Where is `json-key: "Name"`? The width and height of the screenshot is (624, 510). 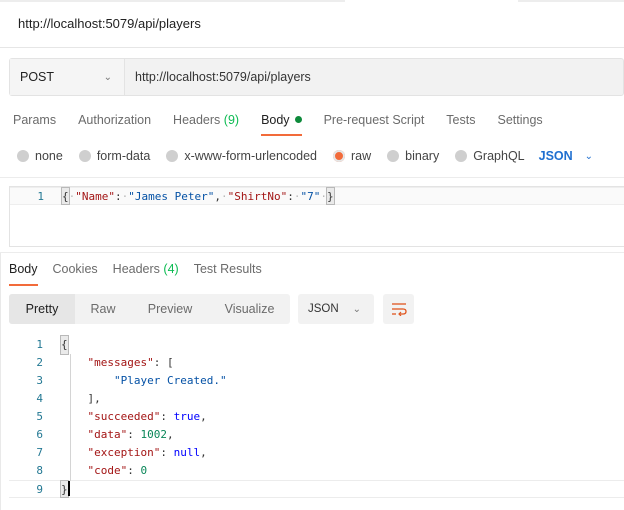 json-key: "Name" is located at coordinates (95, 196).